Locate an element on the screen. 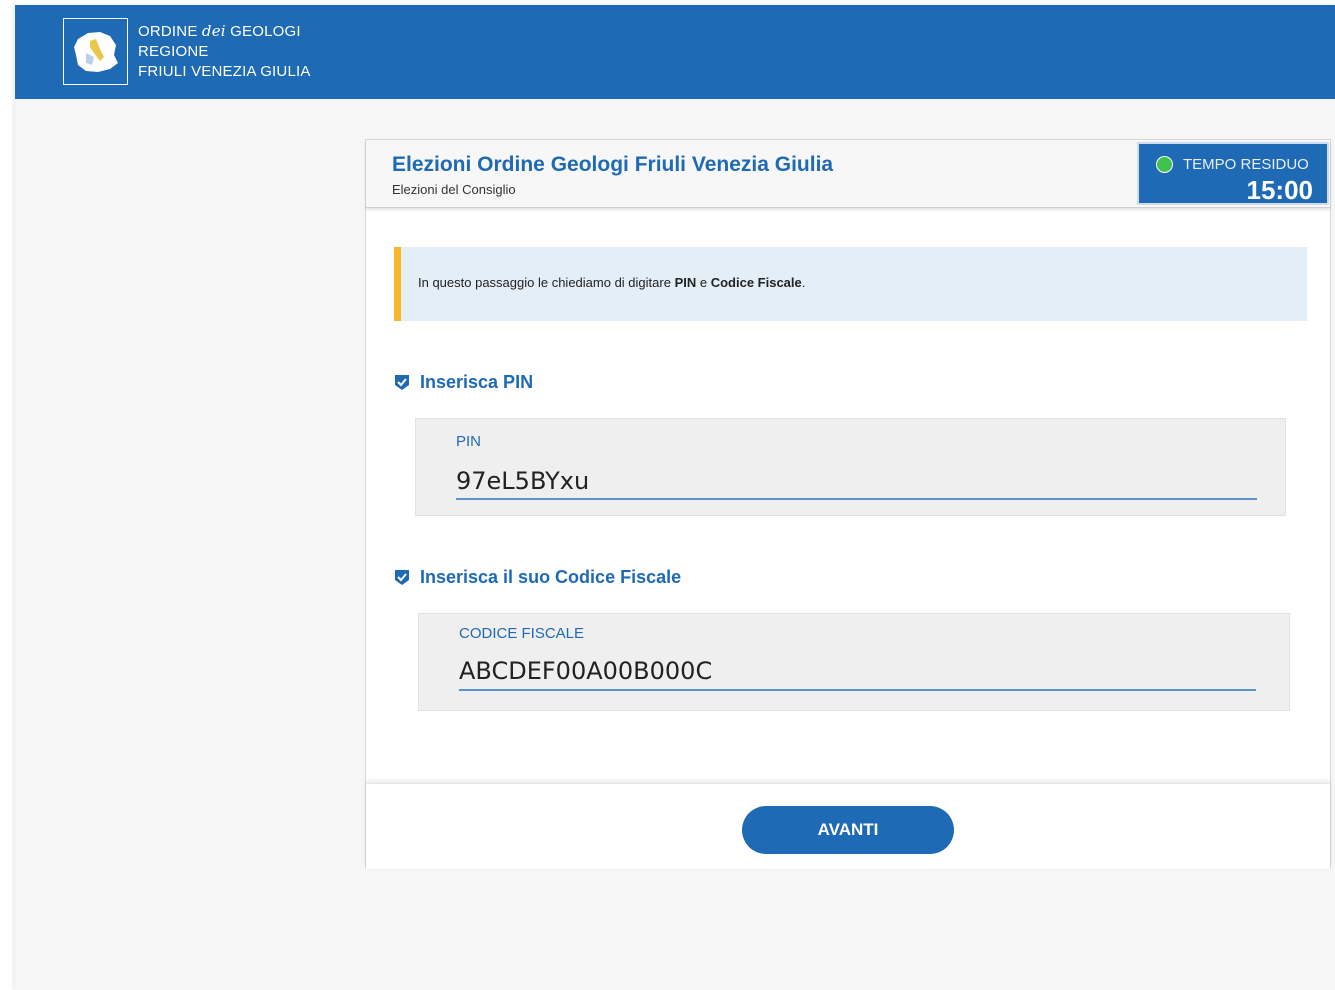 This screenshot has width=1335, height=990. pin-label: PIN is located at coordinates (469, 441).